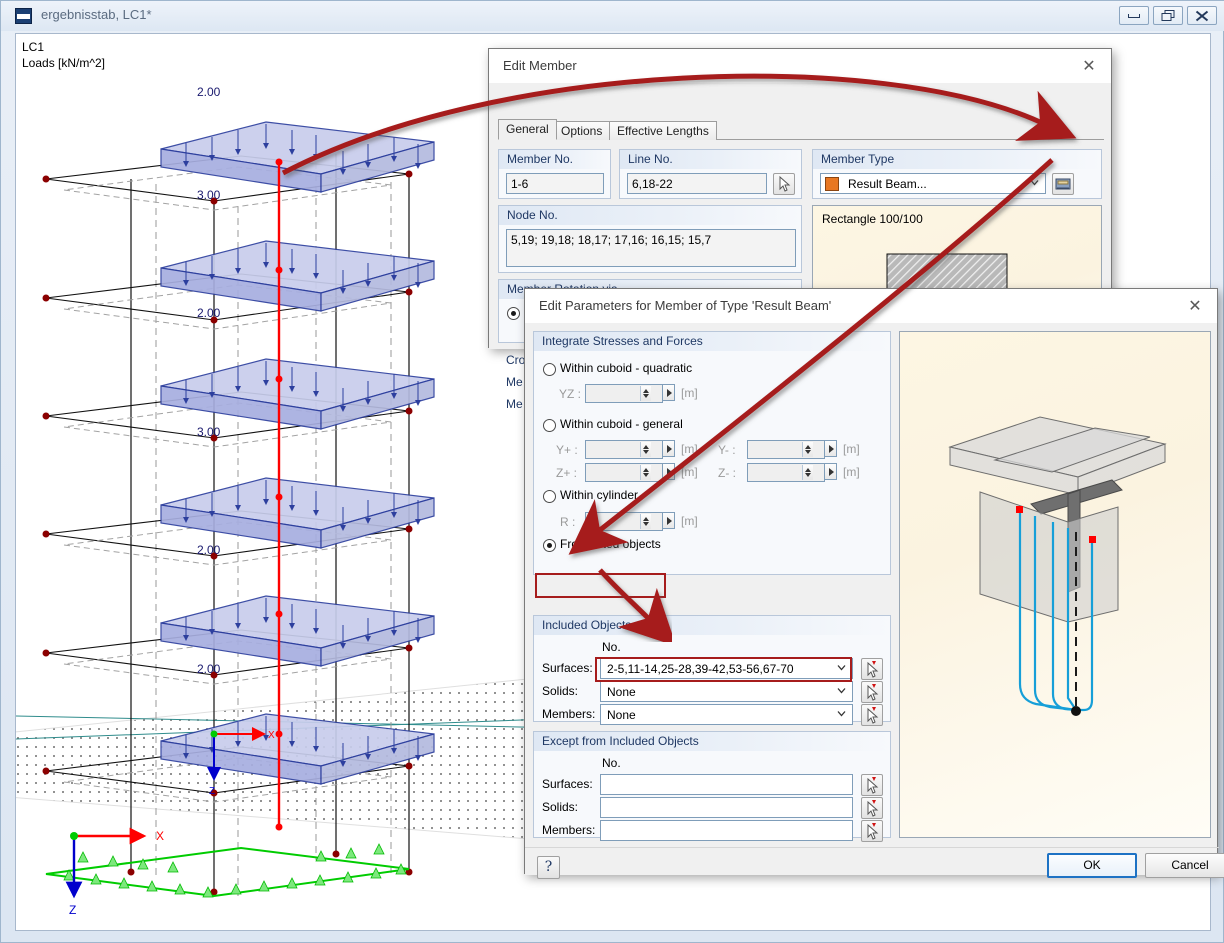  What do you see at coordinates (726, 691) in the screenshot?
I see `included-solids-combo: None` at bounding box center [726, 691].